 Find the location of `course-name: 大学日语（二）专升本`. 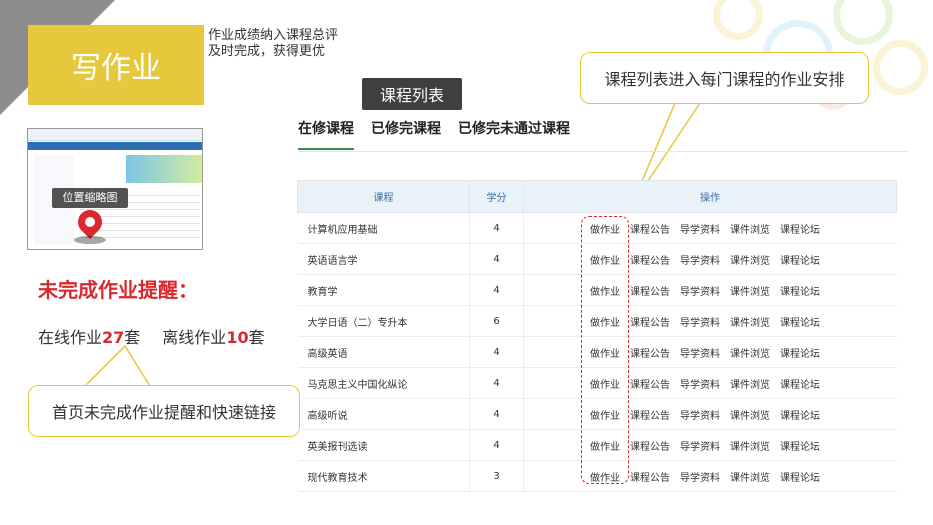

course-name: 大学日语（二）专升本 is located at coordinates (383, 321).